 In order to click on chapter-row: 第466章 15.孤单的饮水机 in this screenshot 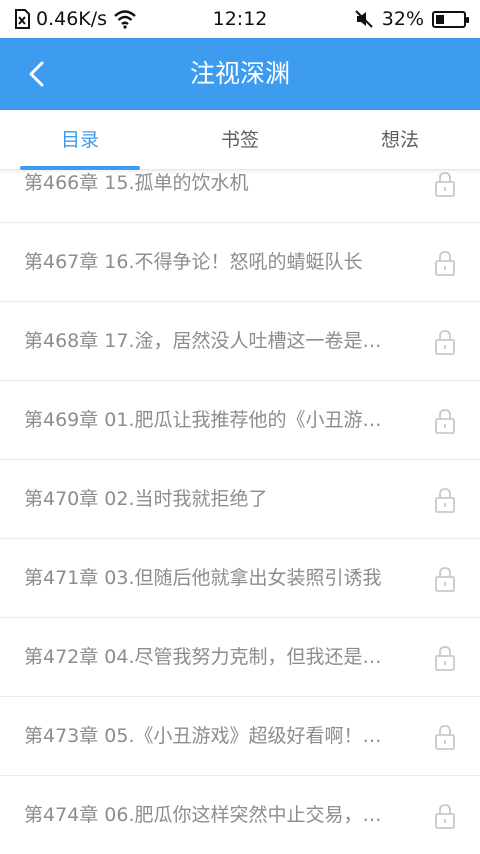, I will do `click(240, 196)`.